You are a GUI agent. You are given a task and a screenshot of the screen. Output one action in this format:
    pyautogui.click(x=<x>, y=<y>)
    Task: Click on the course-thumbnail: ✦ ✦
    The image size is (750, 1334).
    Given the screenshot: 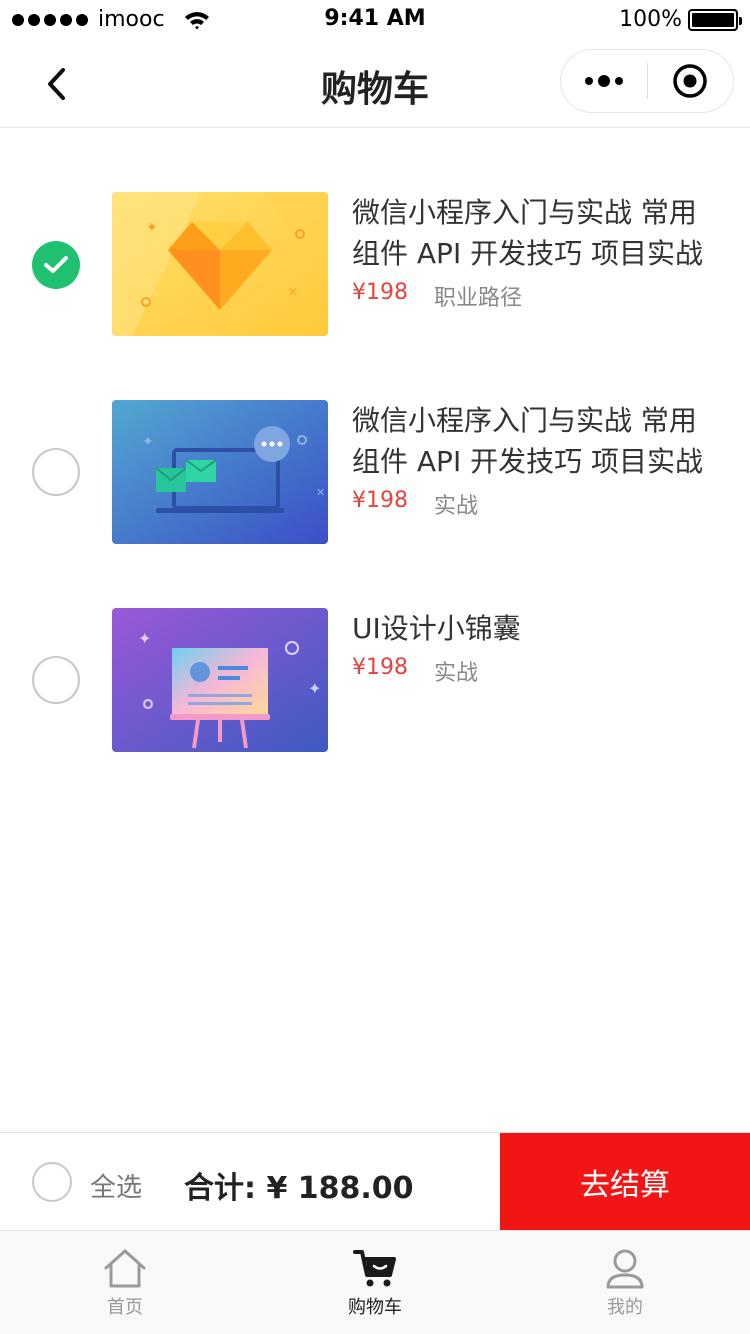 What is the action you would take?
    pyautogui.click(x=220, y=680)
    